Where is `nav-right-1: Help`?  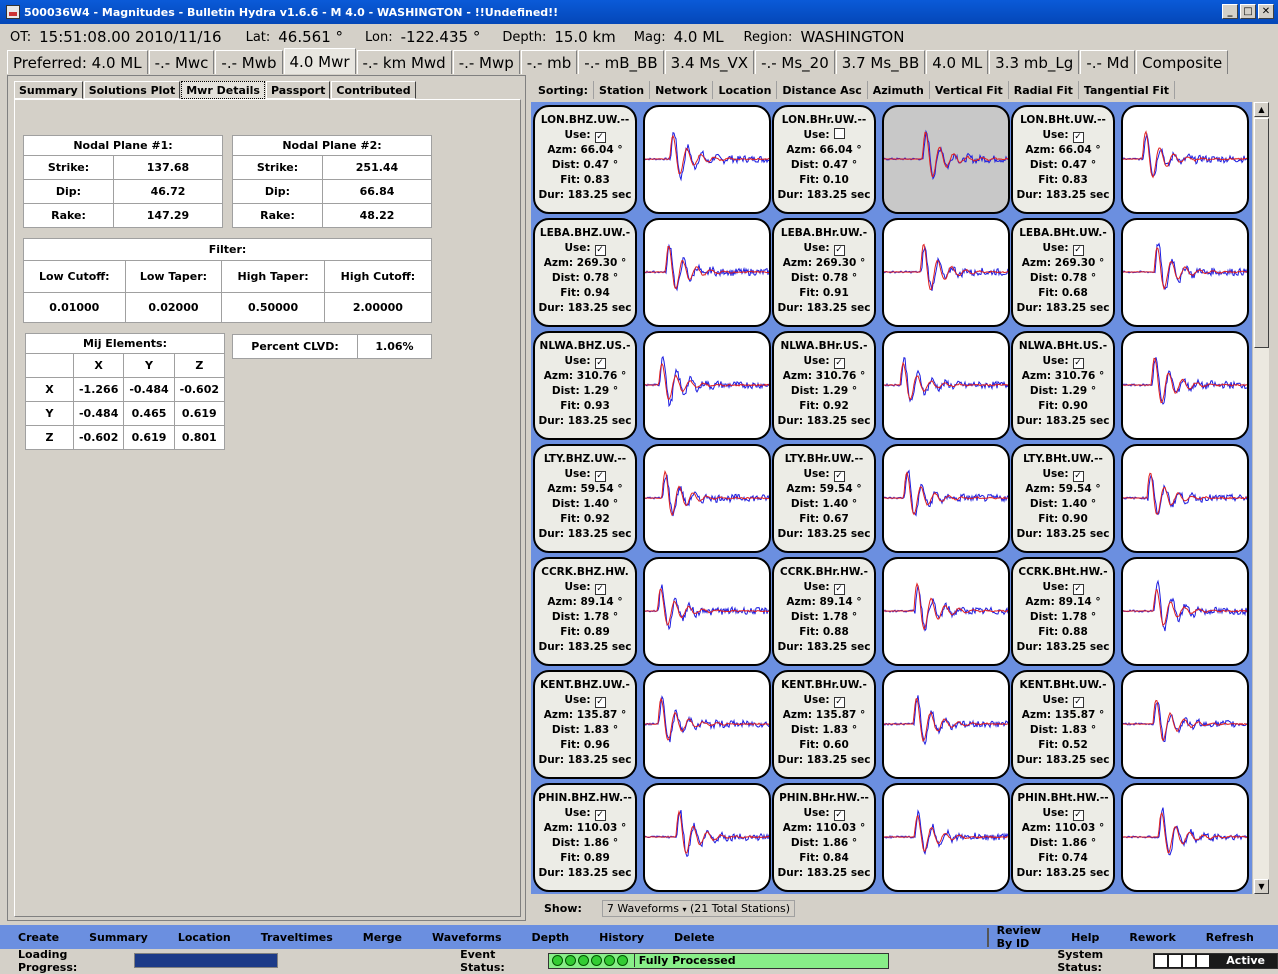 nav-right-1: Help is located at coordinates (1082, 937).